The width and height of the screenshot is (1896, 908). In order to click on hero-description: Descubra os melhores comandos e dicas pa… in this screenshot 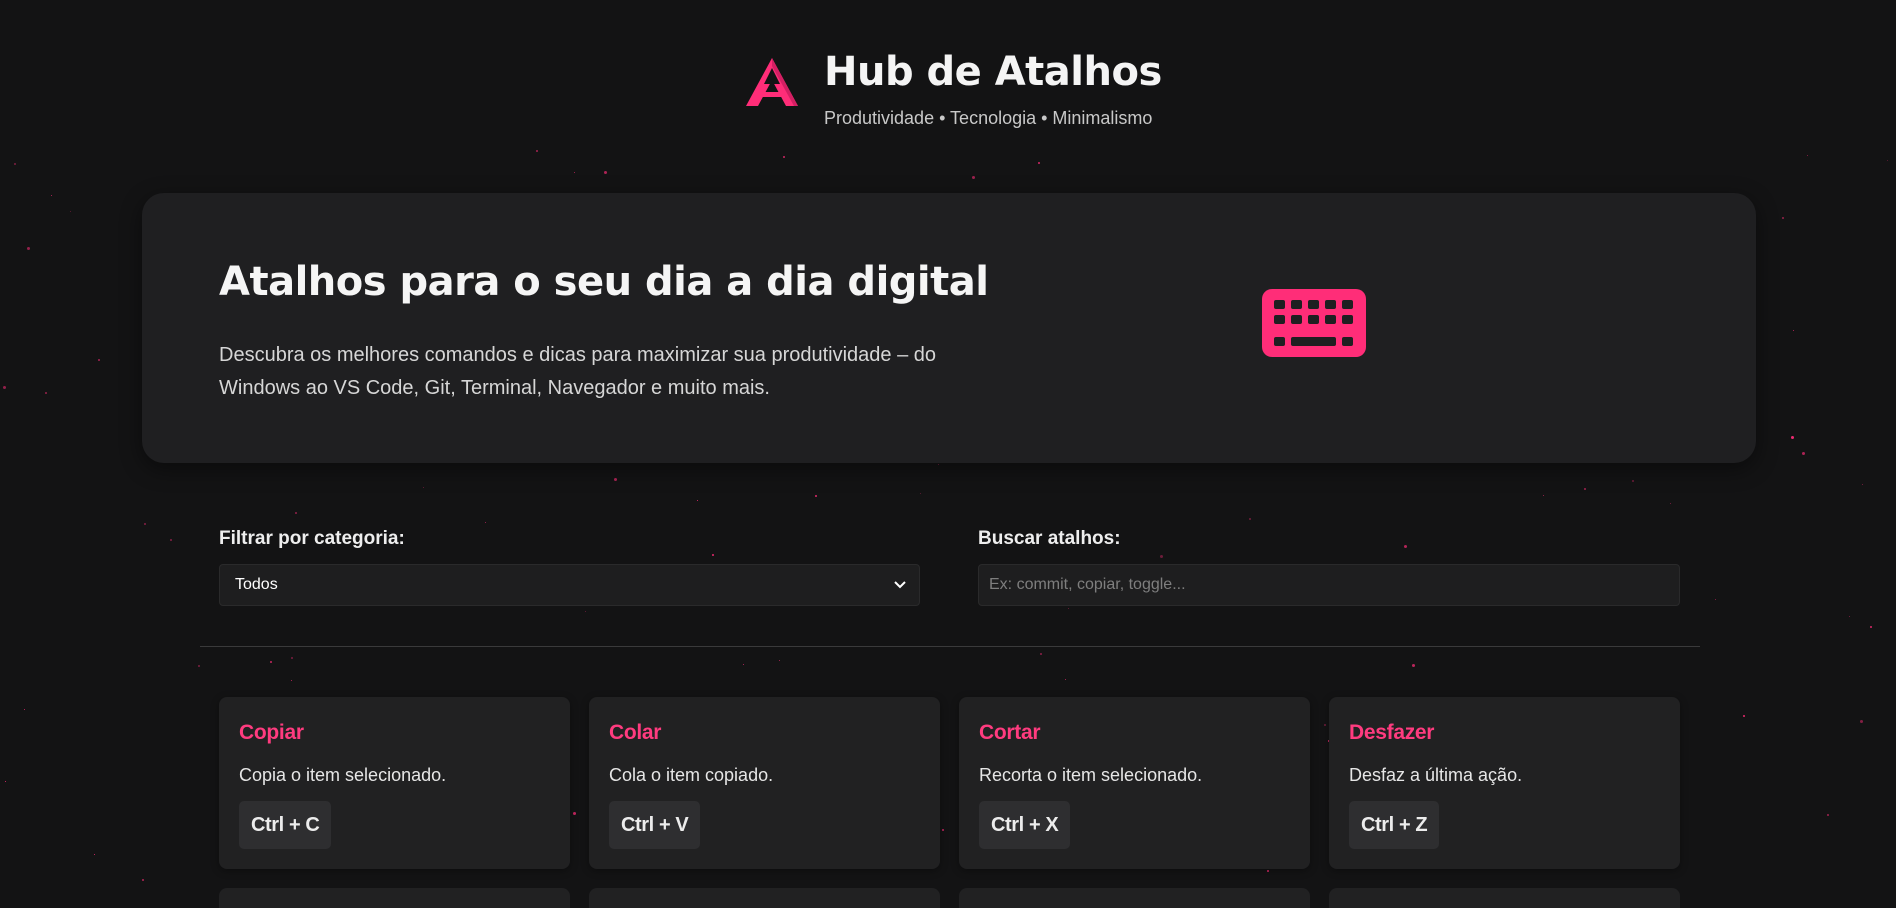, I will do `click(578, 371)`.